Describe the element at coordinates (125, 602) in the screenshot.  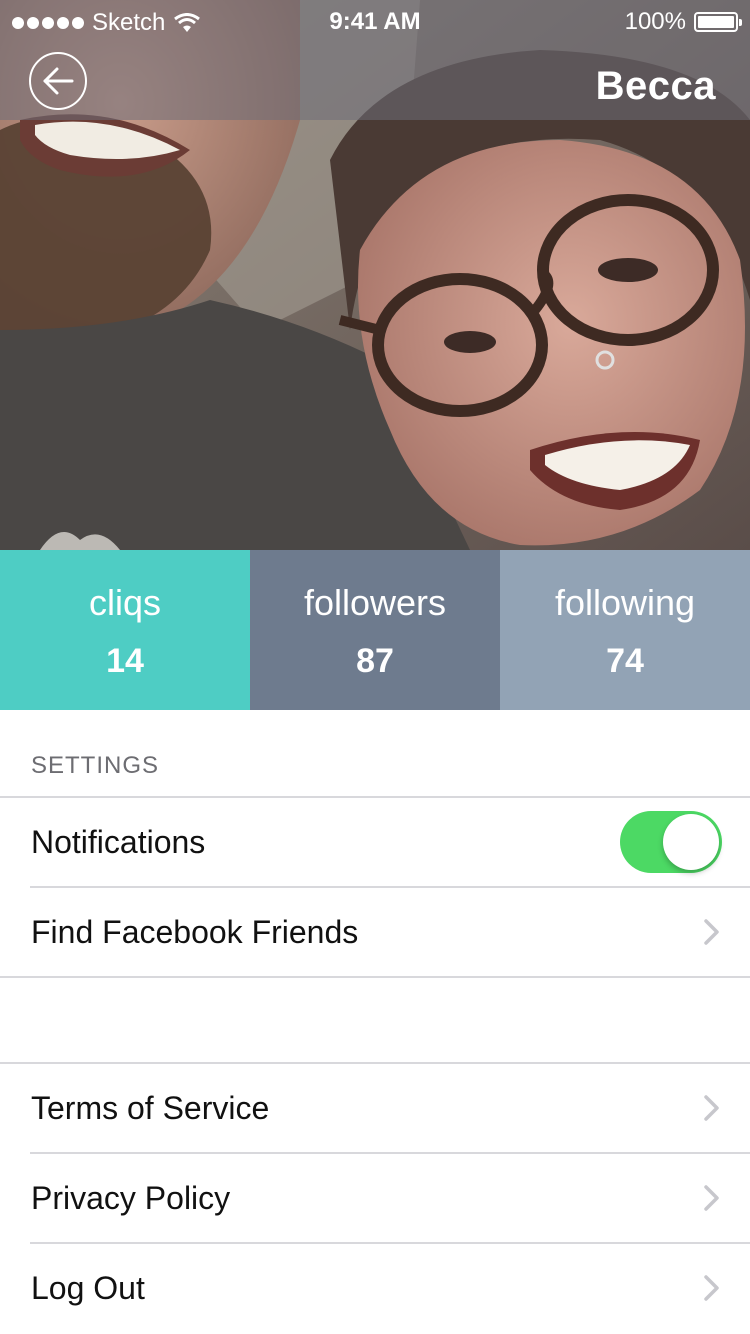
I see `stat-label: cliqs` at that location.